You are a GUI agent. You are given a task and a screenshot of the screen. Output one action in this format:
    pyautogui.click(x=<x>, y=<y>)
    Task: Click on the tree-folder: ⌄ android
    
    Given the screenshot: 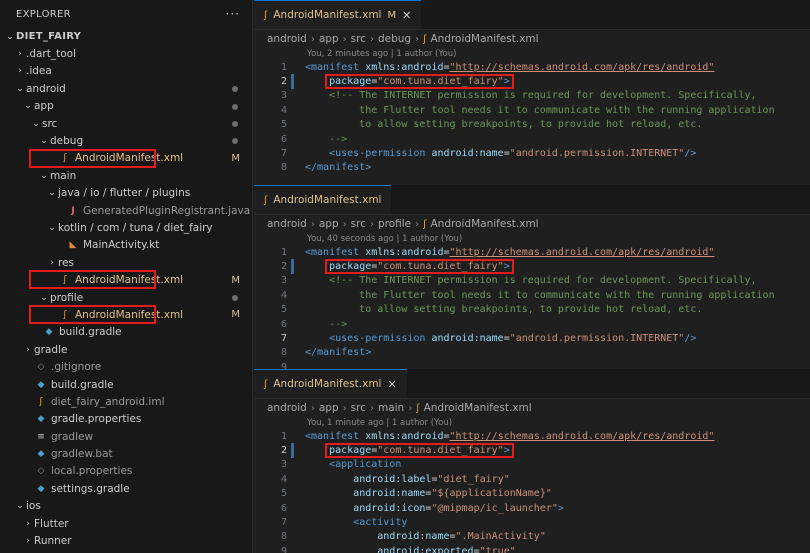 What is the action you would take?
    pyautogui.click(x=126, y=88)
    